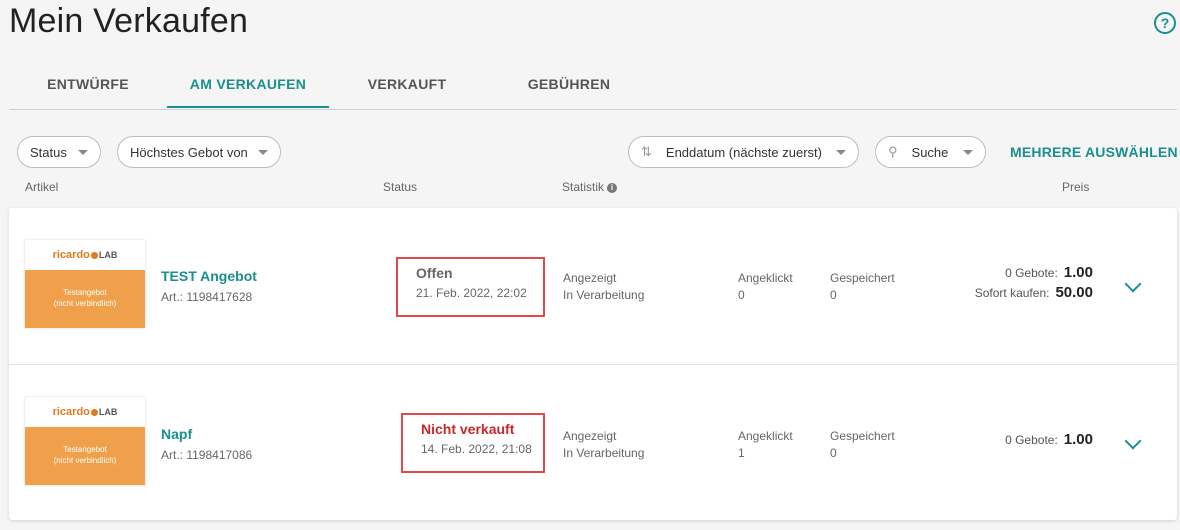 The height and width of the screenshot is (530, 1180). What do you see at coordinates (189, 152) in the screenshot?
I see `highest-bid-filter-label: Höchstes Gebot von` at bounding box center [189, 152].